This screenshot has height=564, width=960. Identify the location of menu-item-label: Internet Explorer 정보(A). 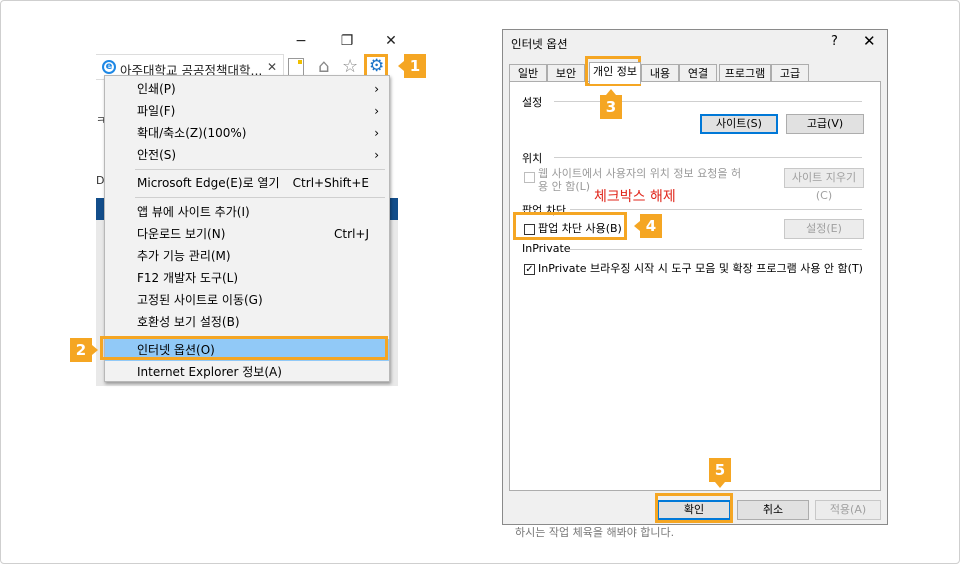
(209, 372).